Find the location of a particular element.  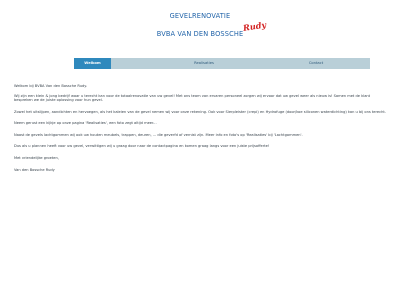

nav-item-welkom: Welkom is located at coordinates (92, 63).